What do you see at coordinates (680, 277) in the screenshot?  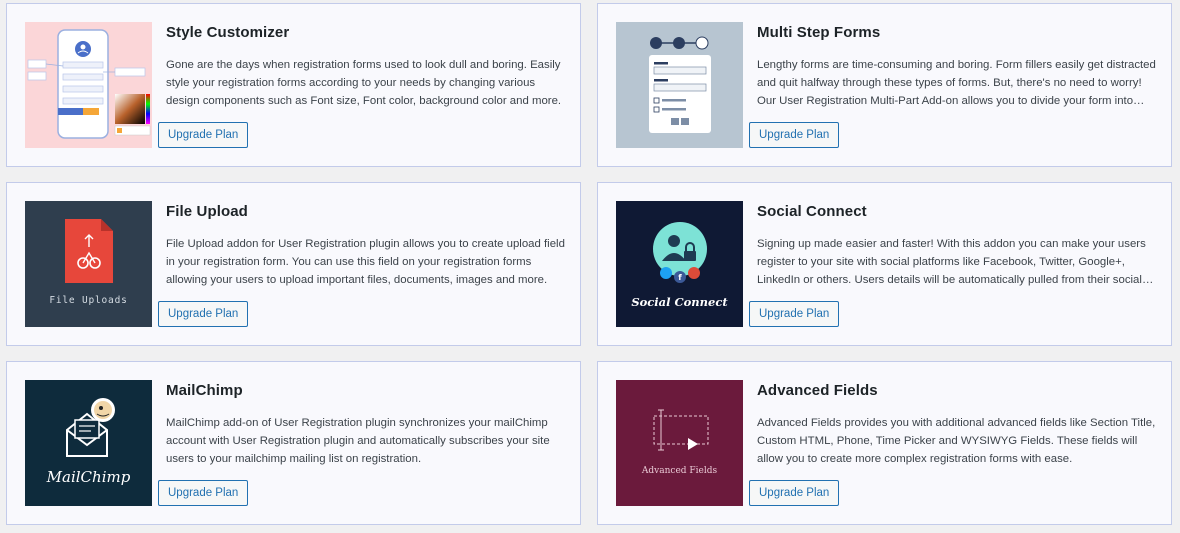 I see `svg-text: f` at bounding box center [680, 277].